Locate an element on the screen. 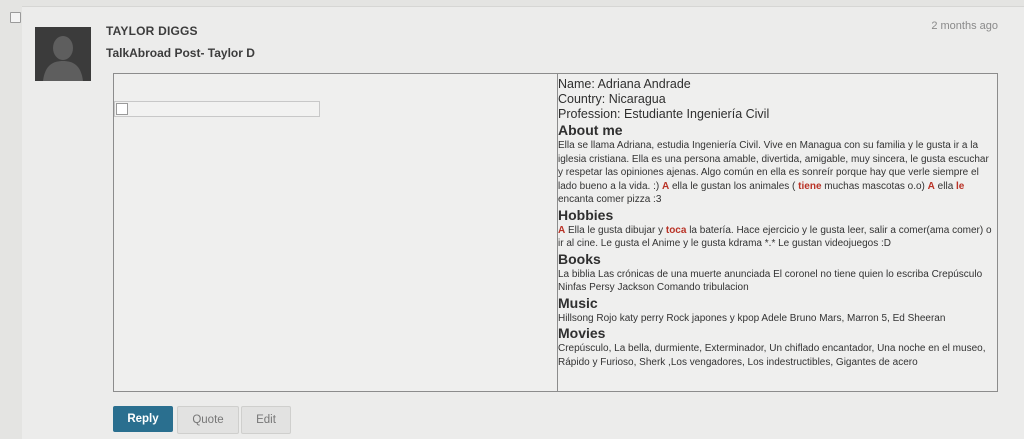 The image size is (1024, 439). correction-mark: A is located at coordinates (931, 186).